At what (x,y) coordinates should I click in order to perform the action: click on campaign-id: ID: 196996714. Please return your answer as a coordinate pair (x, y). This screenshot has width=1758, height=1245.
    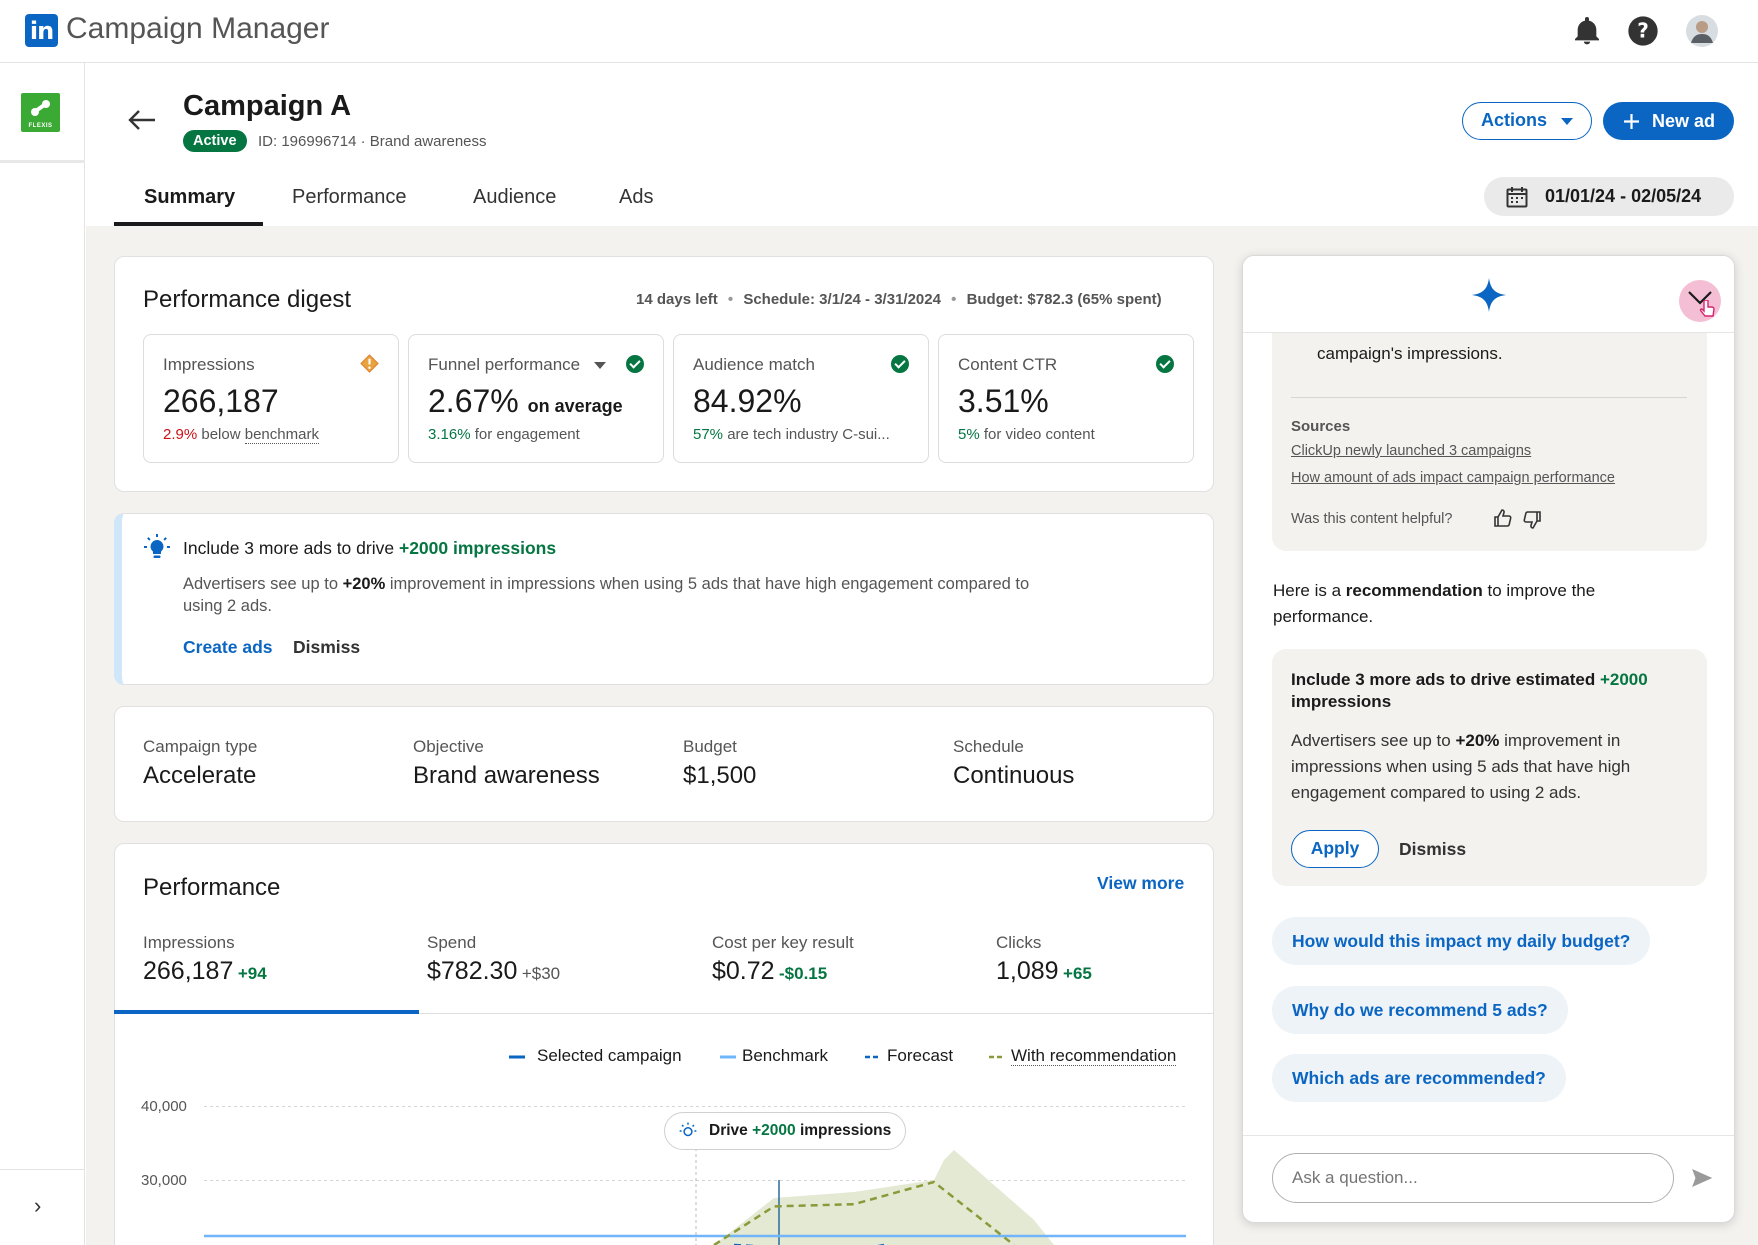
    Looking at the image, I should click on (307, 141).